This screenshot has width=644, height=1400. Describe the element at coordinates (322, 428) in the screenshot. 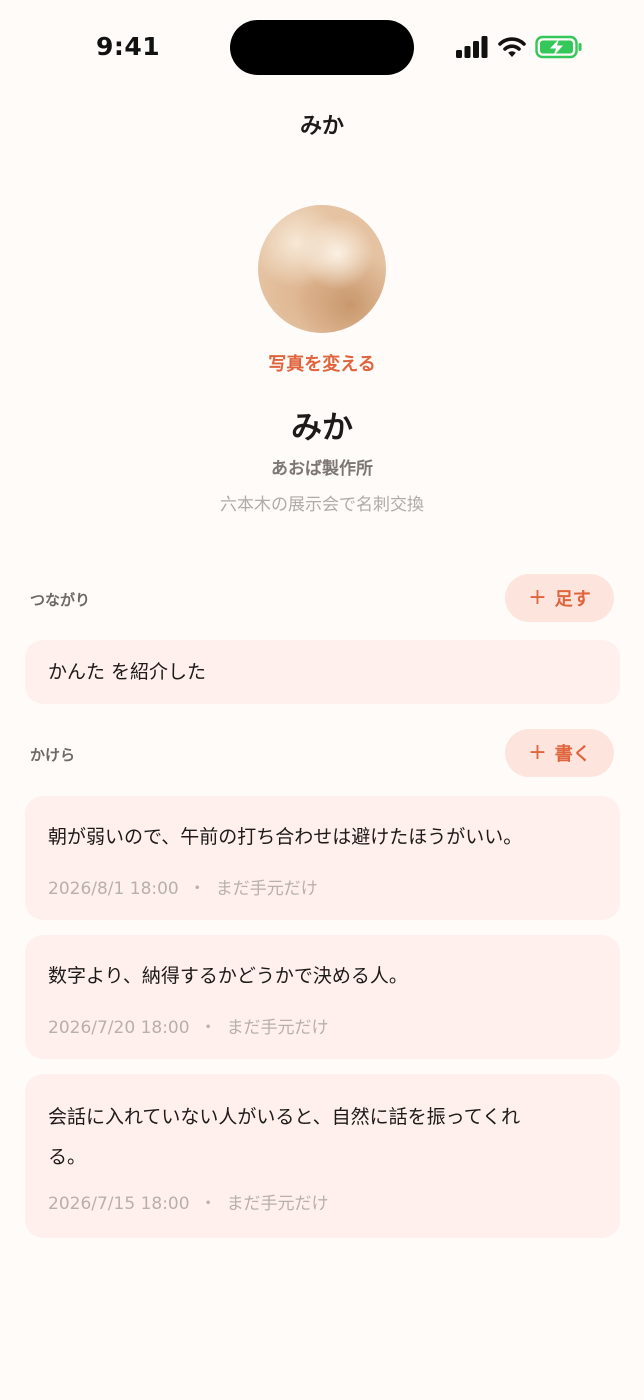

I see `profile-name: みか` at that location.